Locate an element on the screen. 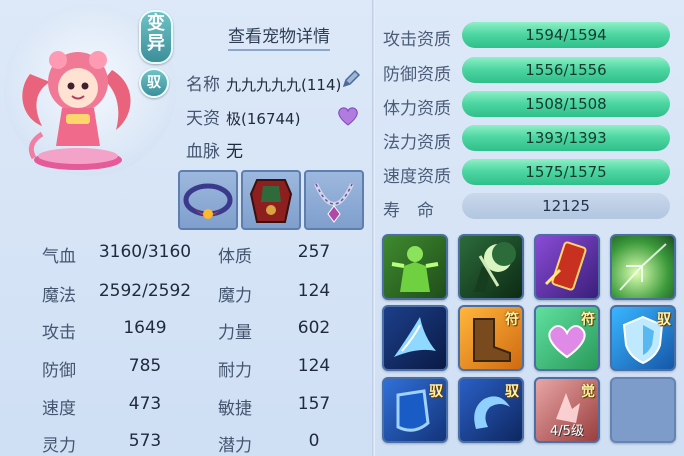  magic-aptitude-value: 1393/1393 is located at coordinates (566, 138).